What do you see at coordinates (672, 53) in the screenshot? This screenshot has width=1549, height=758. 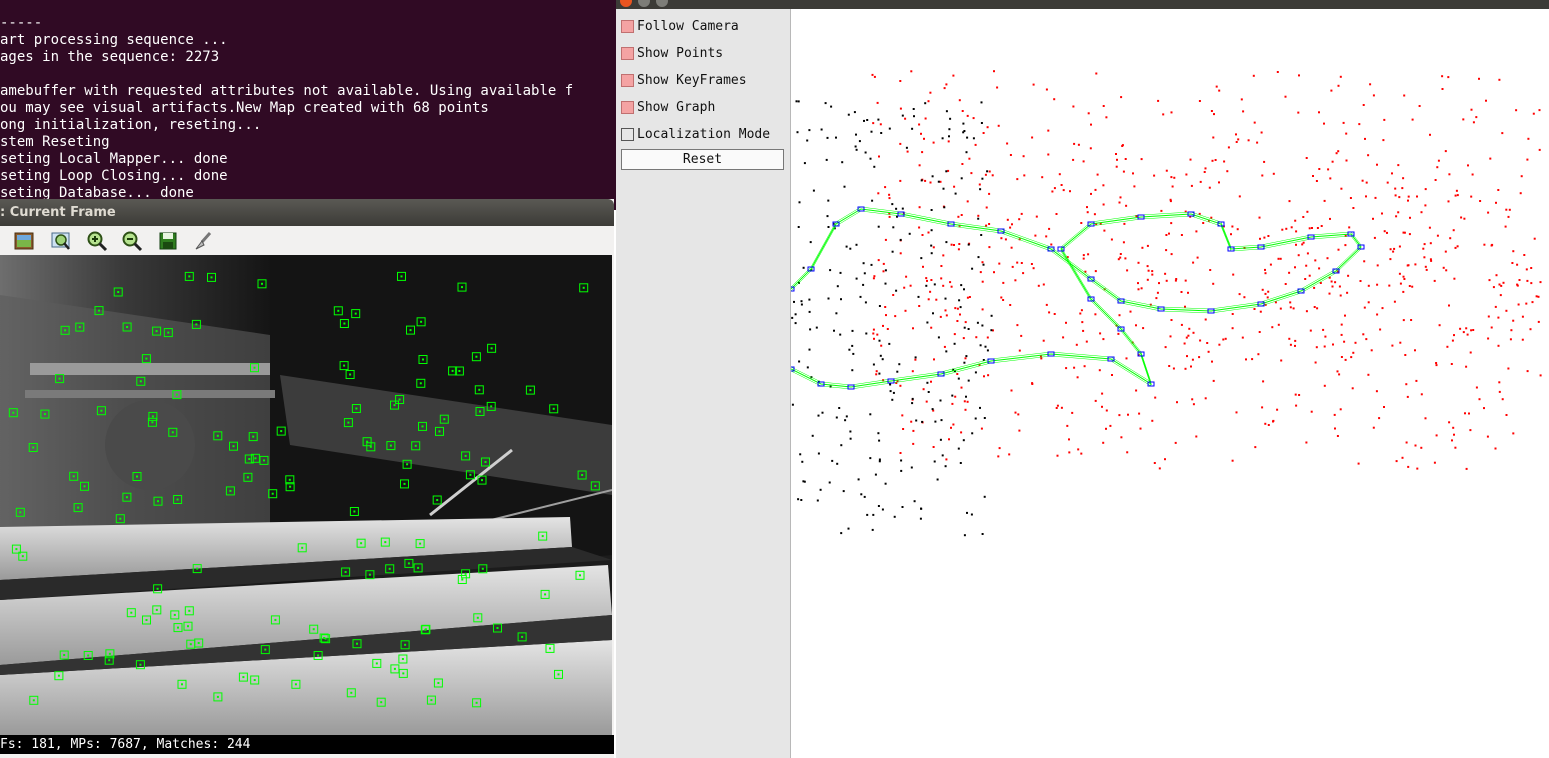 I see `show-points-checkbox: Show Points` at bounding box center [672, 53].